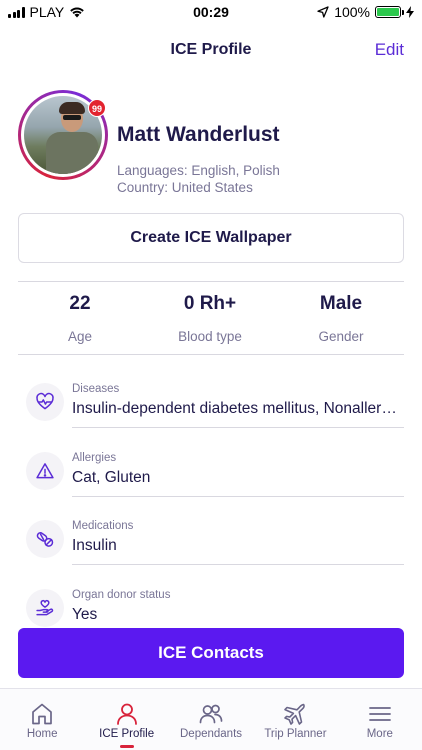 The image size is (422, 750). I want to click on profile-languages: Languages: English, Polish, so click(198, 170).